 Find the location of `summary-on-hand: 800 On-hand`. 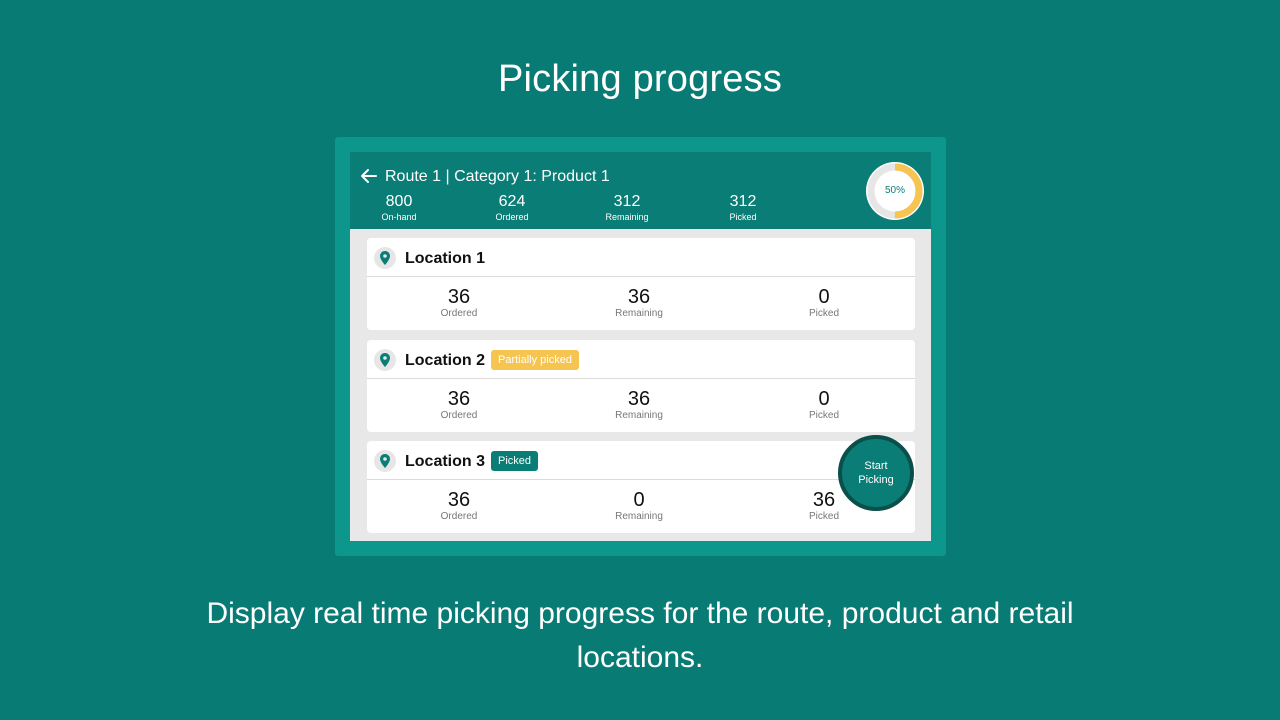

summary-on-hand: 800 On-hand is located at coordinates (399, 207).